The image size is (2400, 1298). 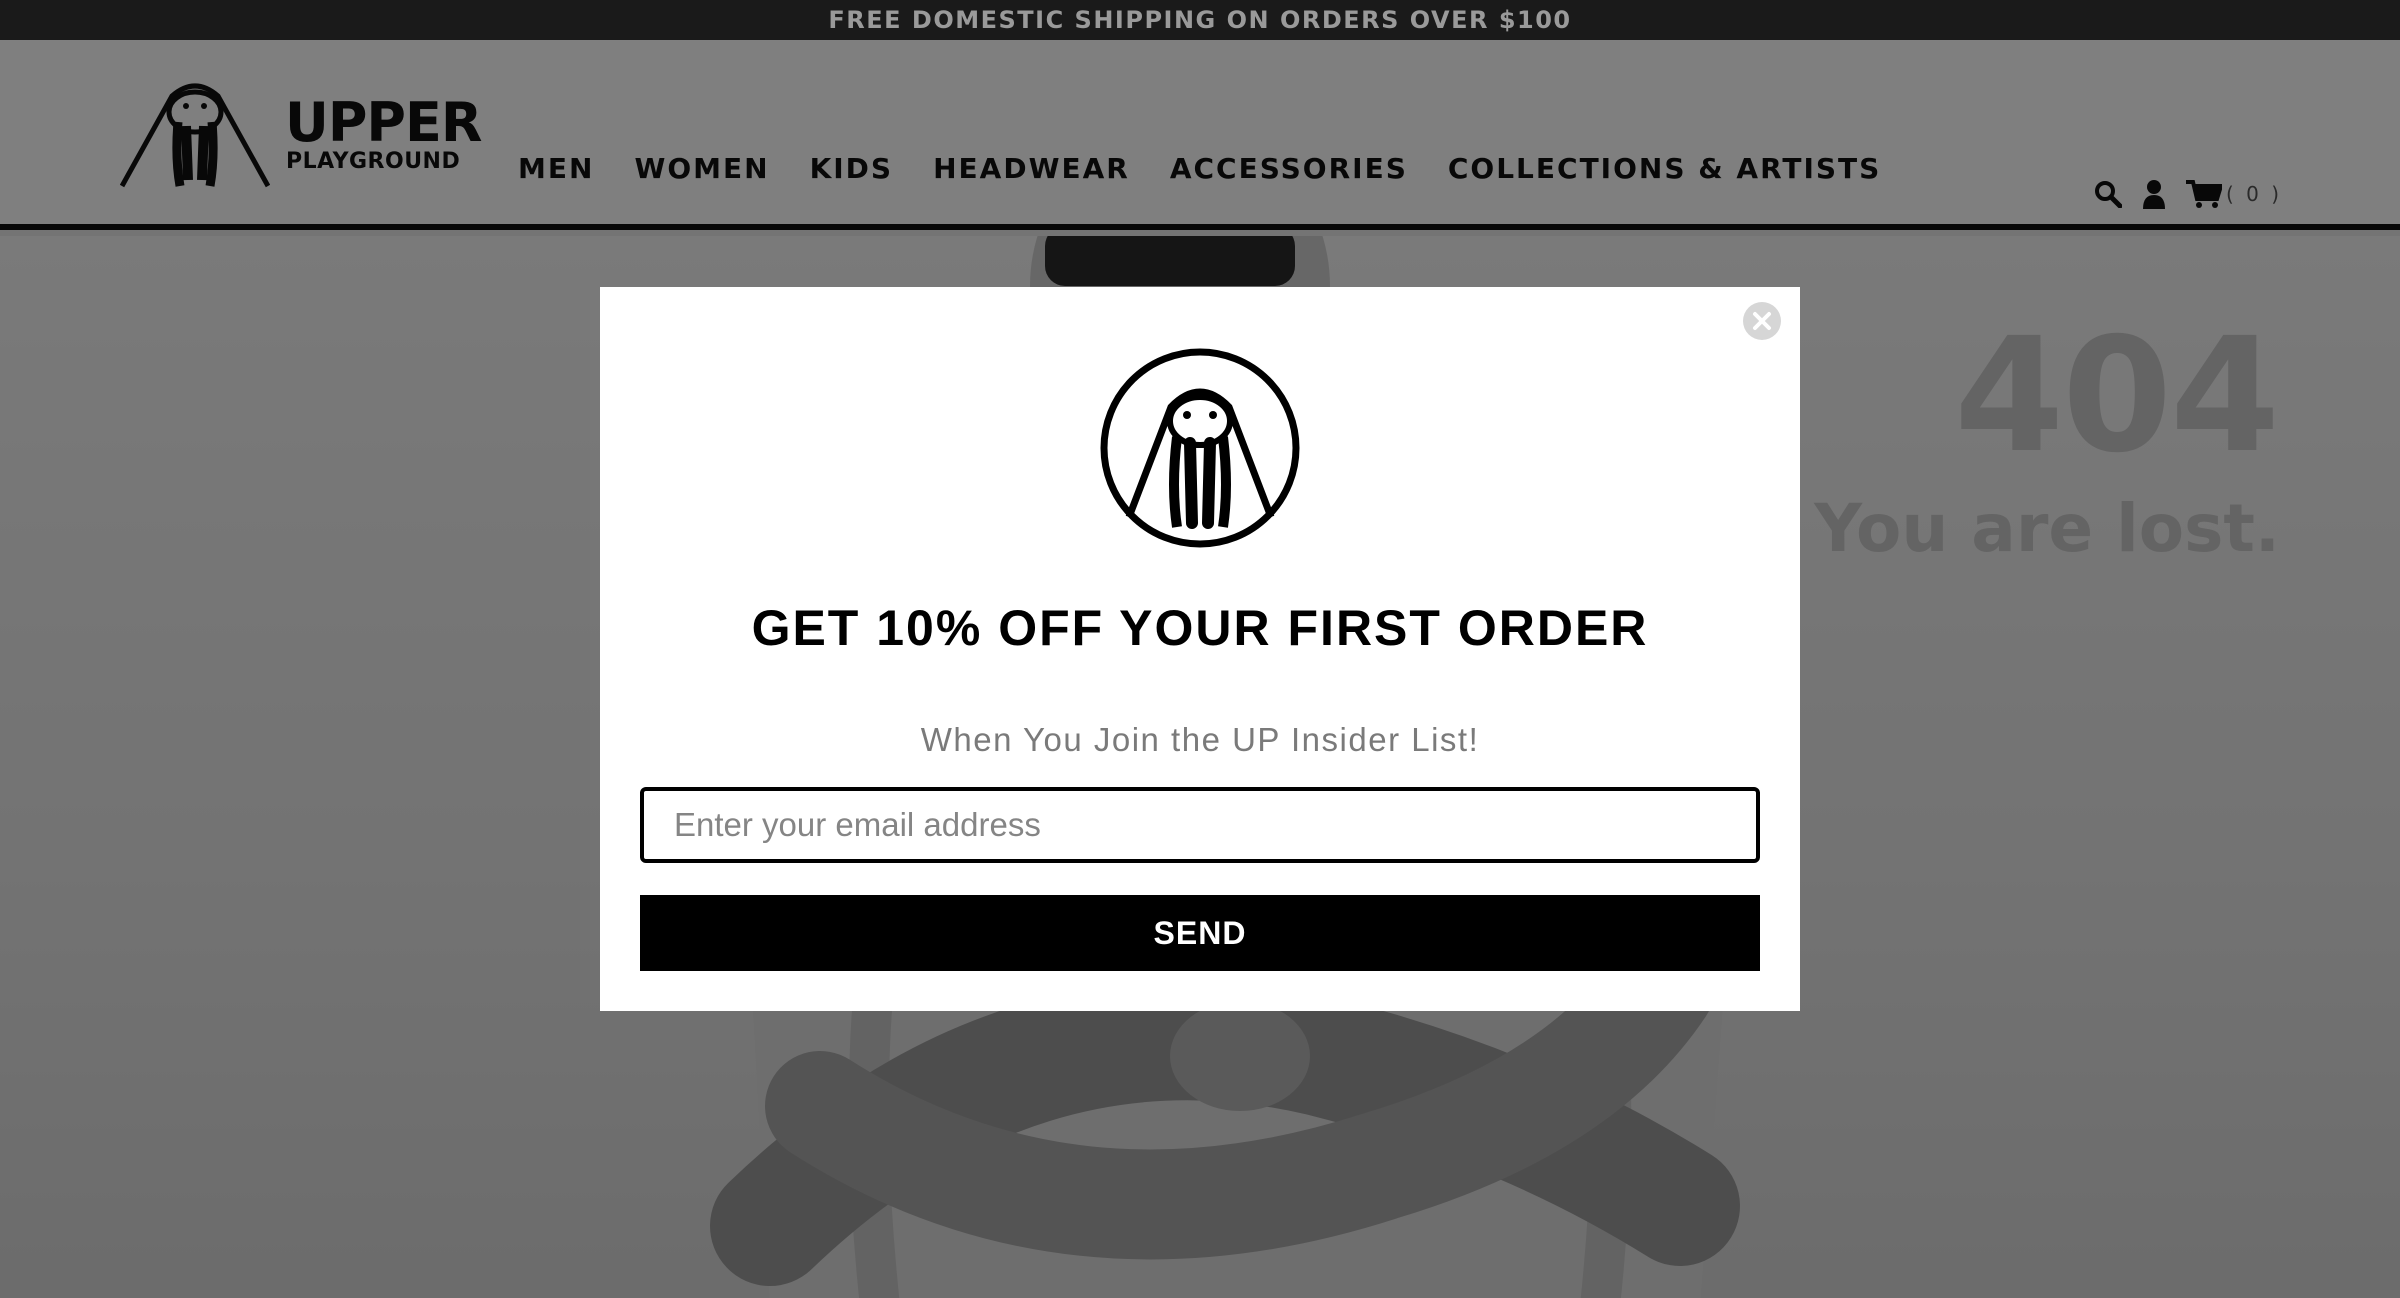 I want to click on popup-subtitle: When You Join the UP Insider List!, so click(x=1200, y=739).